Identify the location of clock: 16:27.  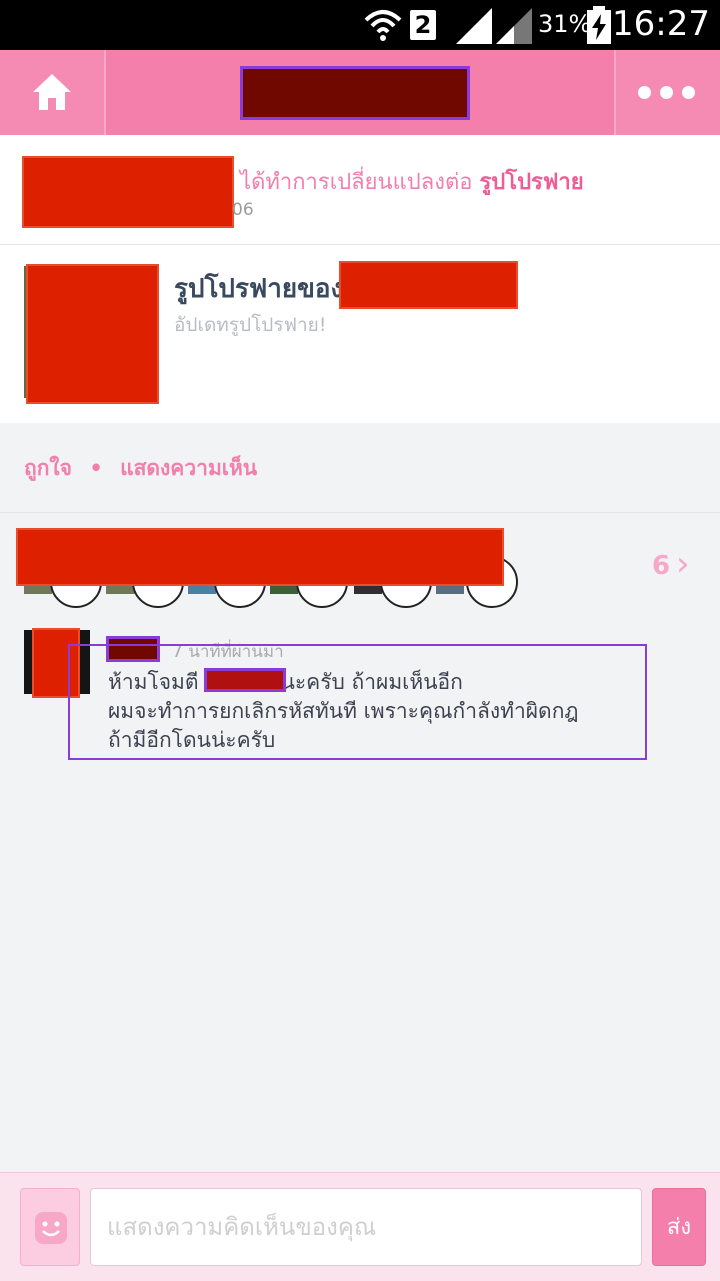
(661, 24).